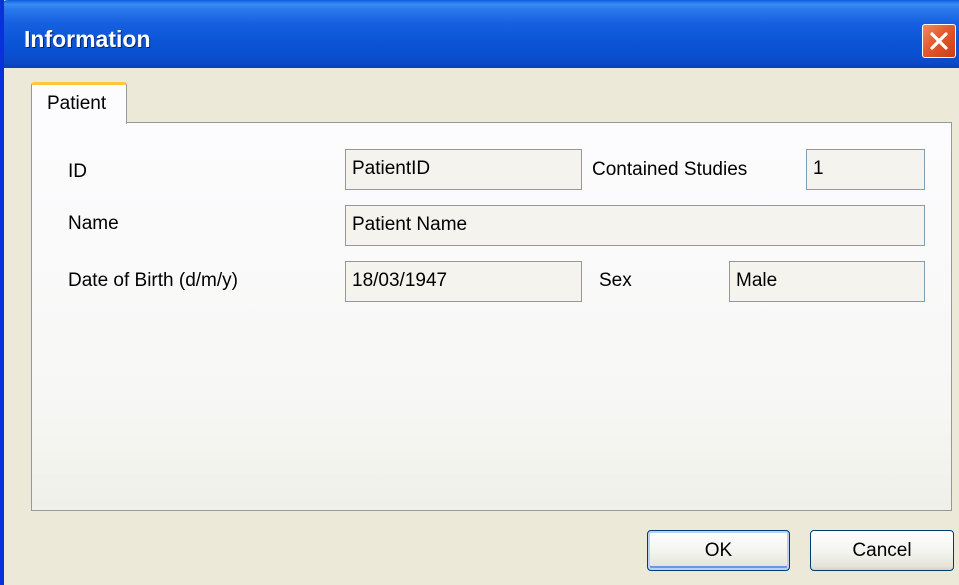 The width and height of the screenshot is (959, 585). What do you see at coordinates (827, 281) in the screenshot?
I see `sex-field: Male` at bounding box center [827, 281].